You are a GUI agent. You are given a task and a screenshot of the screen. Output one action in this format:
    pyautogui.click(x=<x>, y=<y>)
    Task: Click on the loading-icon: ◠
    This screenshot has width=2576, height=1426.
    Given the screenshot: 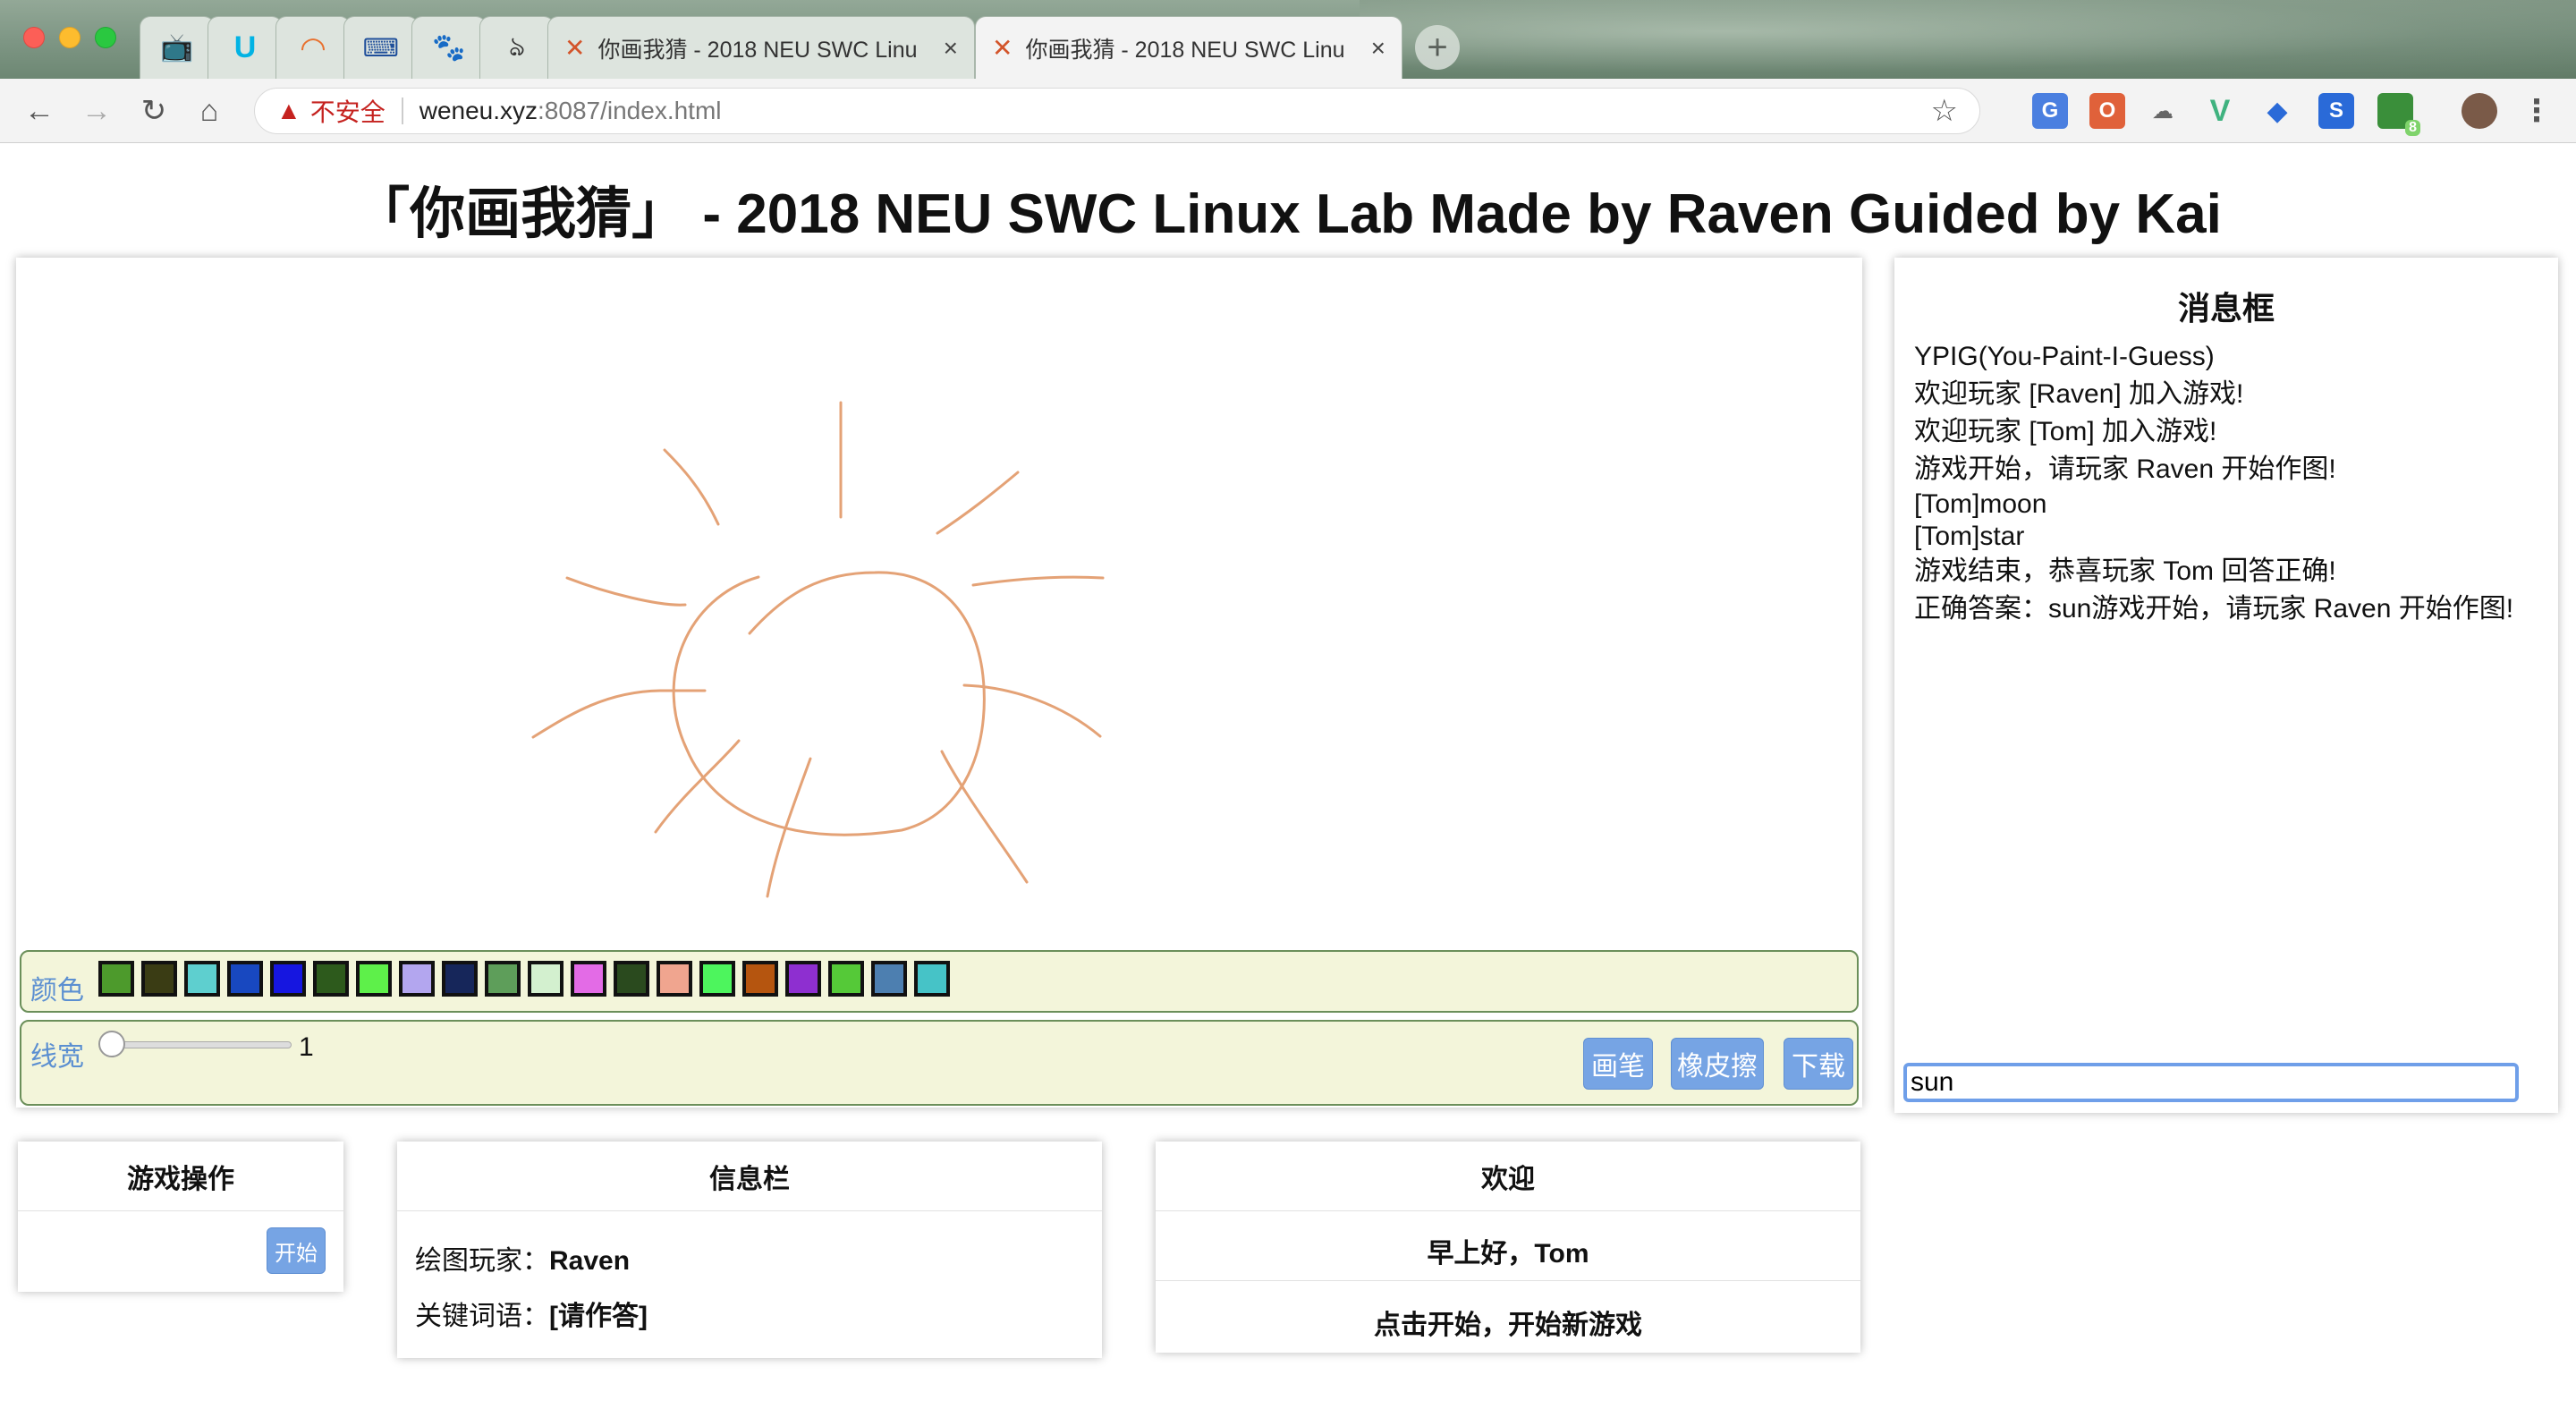 What is the action you would take?
    pyautogui.click(x=313, y=48)
    